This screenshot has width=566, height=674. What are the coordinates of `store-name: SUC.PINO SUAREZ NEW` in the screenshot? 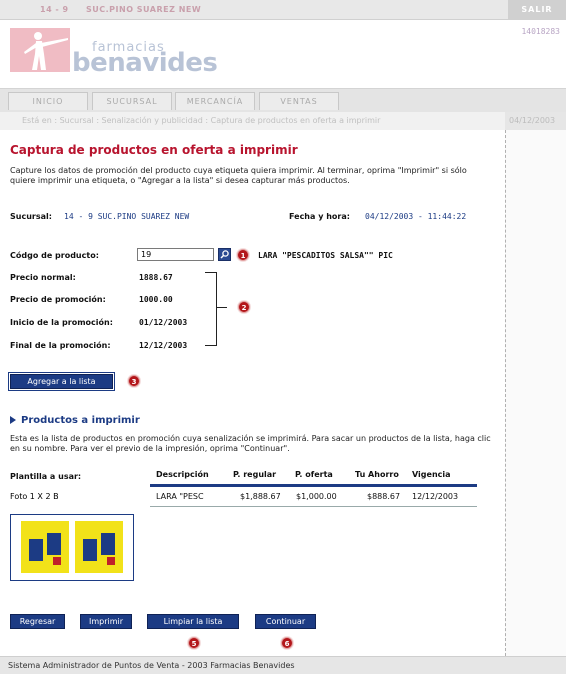 It's located at (144, 9).